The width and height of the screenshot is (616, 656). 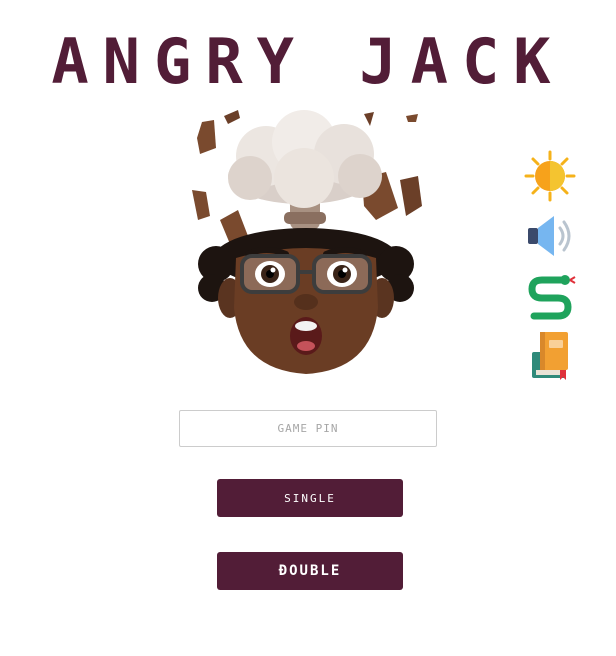 What do you see at coordinates (310, 571) in the screenshot?
I see `double-button: ĐOUBLE` at bounding box center [310, 571].